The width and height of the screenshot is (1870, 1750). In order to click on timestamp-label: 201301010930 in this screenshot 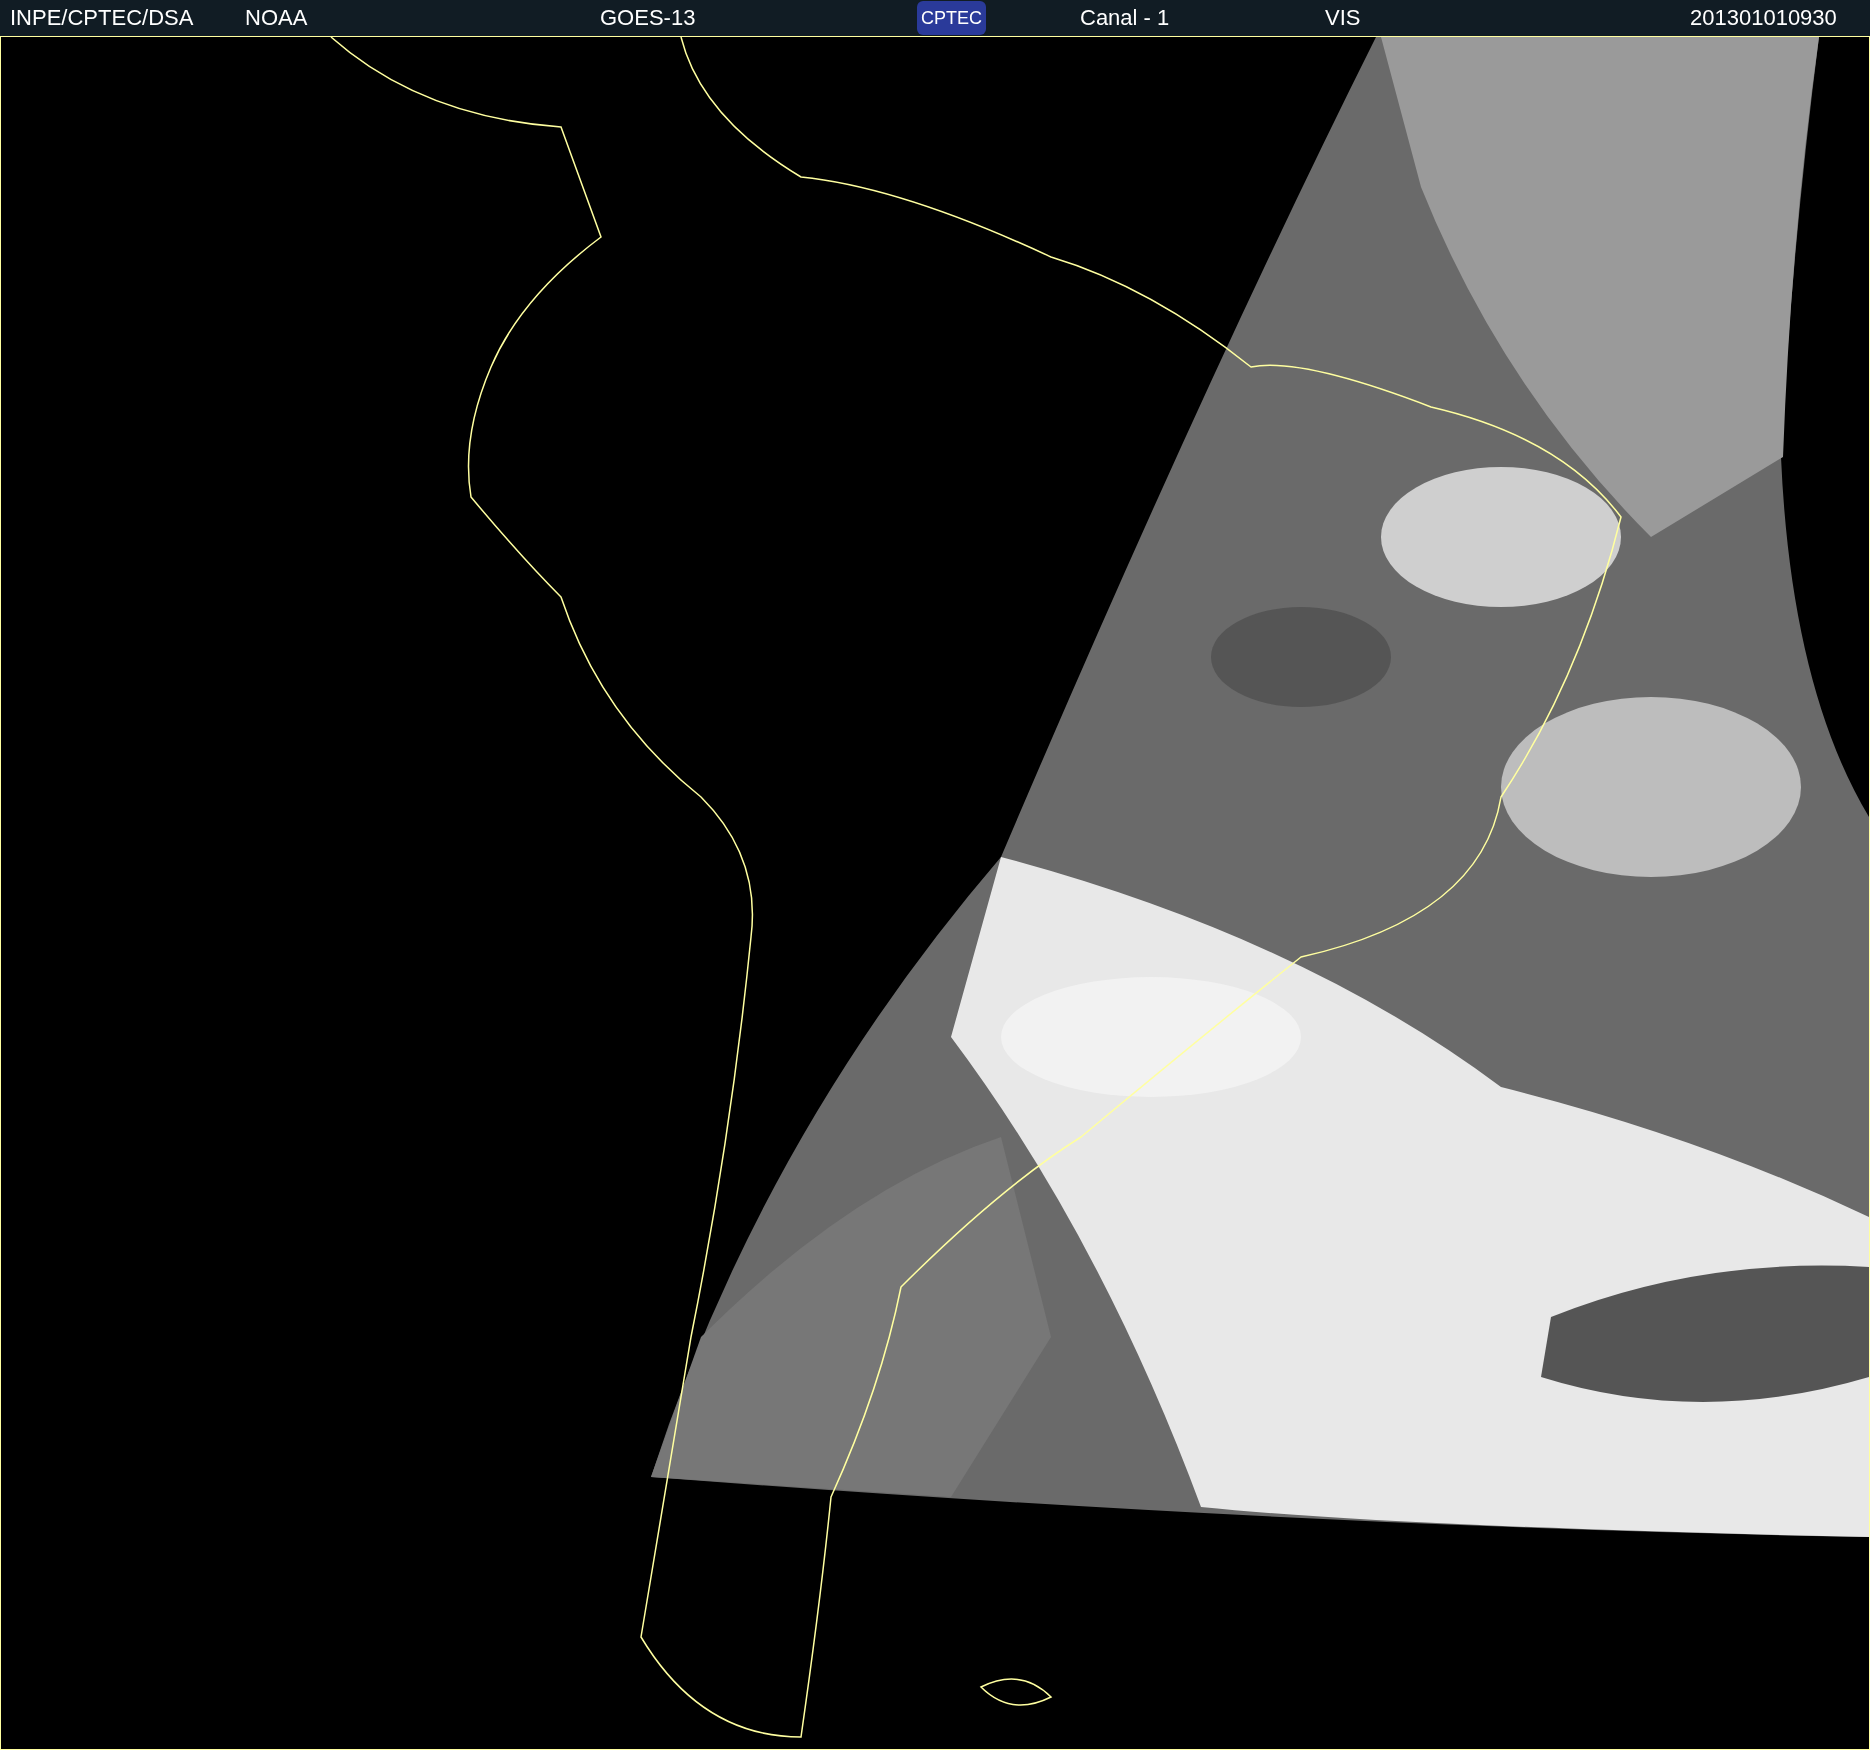, I will do `click(1763, 18)`.